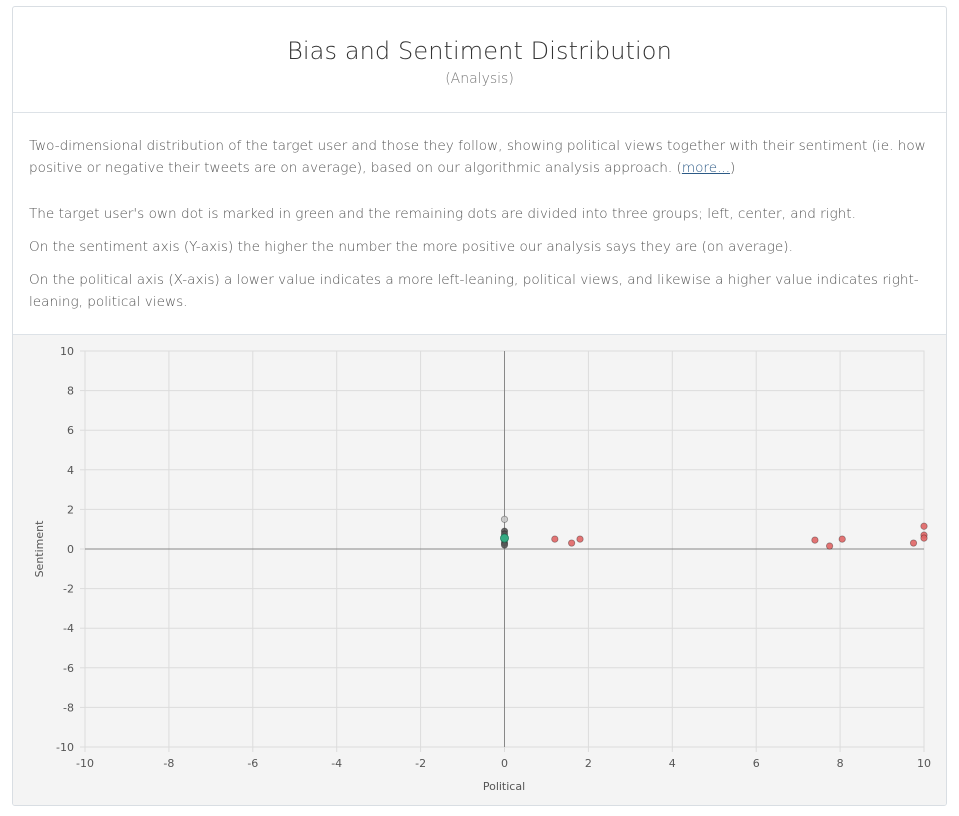  What do you see at coordinates (252, 763) in the screenshot?
I see `x-tick-label: -6` at bounding box center [252, 763].